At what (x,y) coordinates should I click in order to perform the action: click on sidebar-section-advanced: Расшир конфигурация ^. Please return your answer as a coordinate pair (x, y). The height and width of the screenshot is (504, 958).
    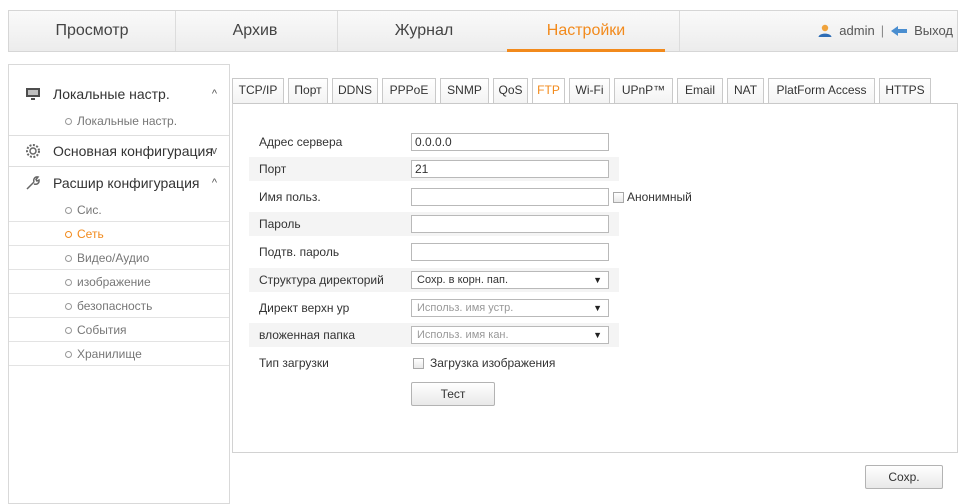
    Looking at the image, I should click on (119, 183).